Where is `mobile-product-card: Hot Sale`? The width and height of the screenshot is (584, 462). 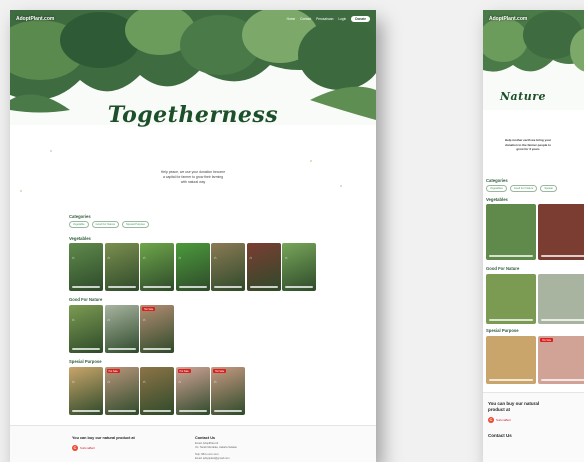 mobile-product-card: Hot Sale is located at coordinates (561, 360).